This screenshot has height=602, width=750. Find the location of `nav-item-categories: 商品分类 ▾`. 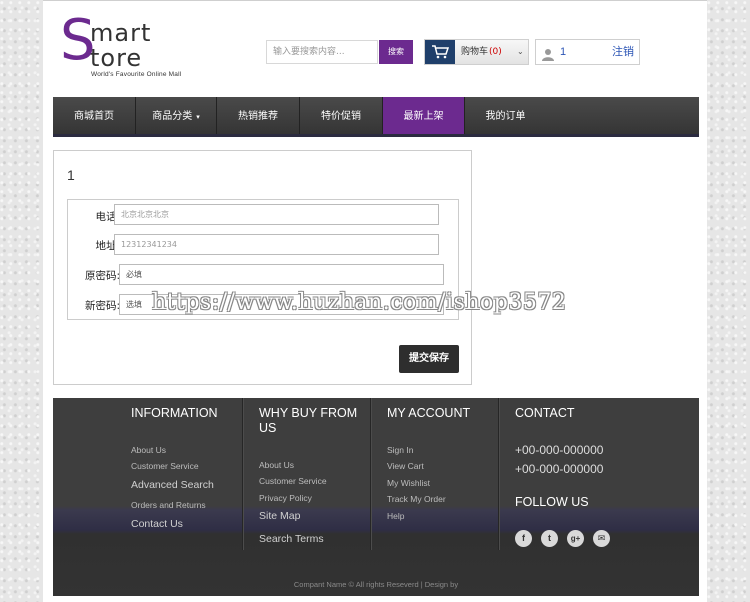

nav-item-categories: 商品分类 ▾ is located at coordinates (176, 115).